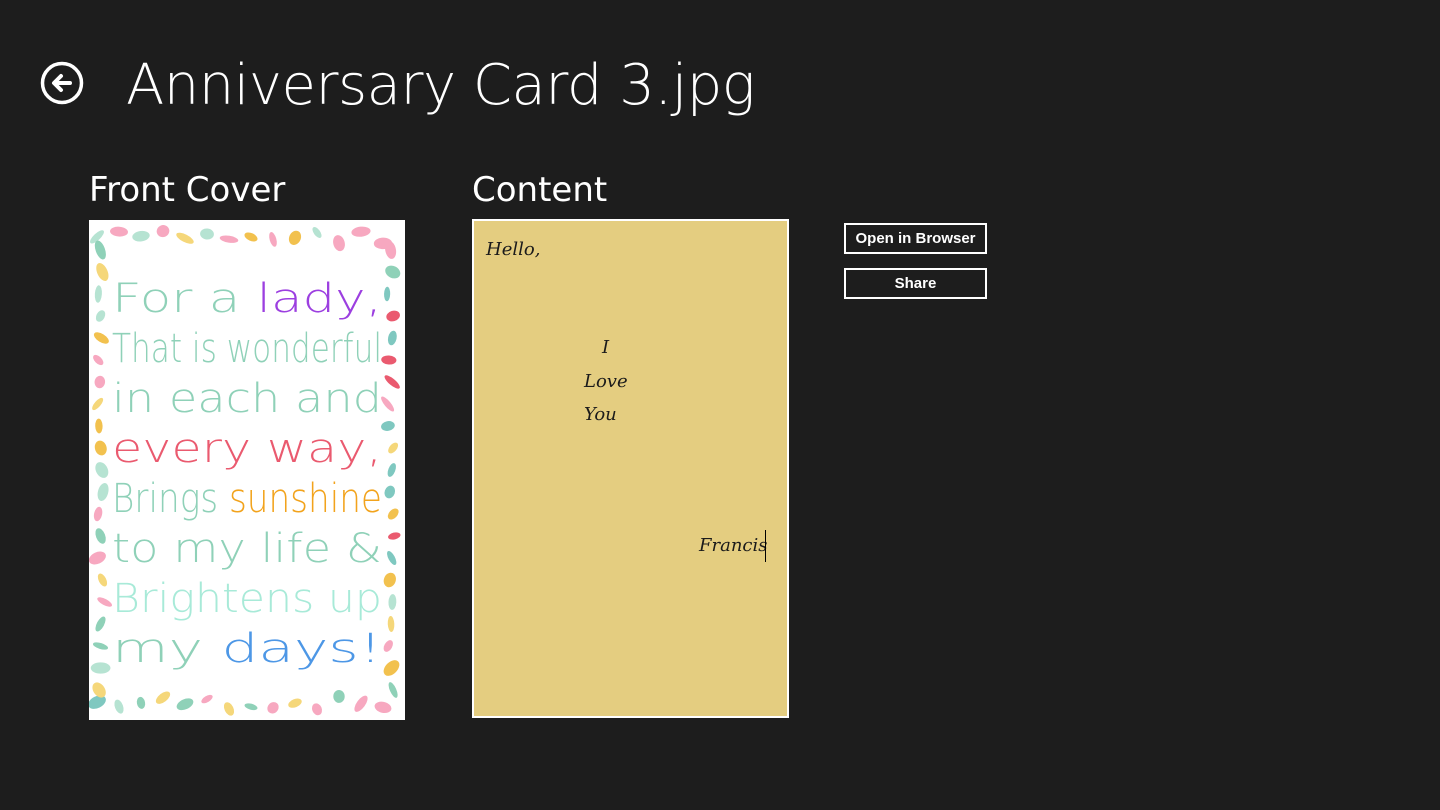 This screenshot has width=1440, height=810. Describe the element at coordinates (247, 499) in the screenshot. I see `cover-text-line: Brings sunshine` at that location.